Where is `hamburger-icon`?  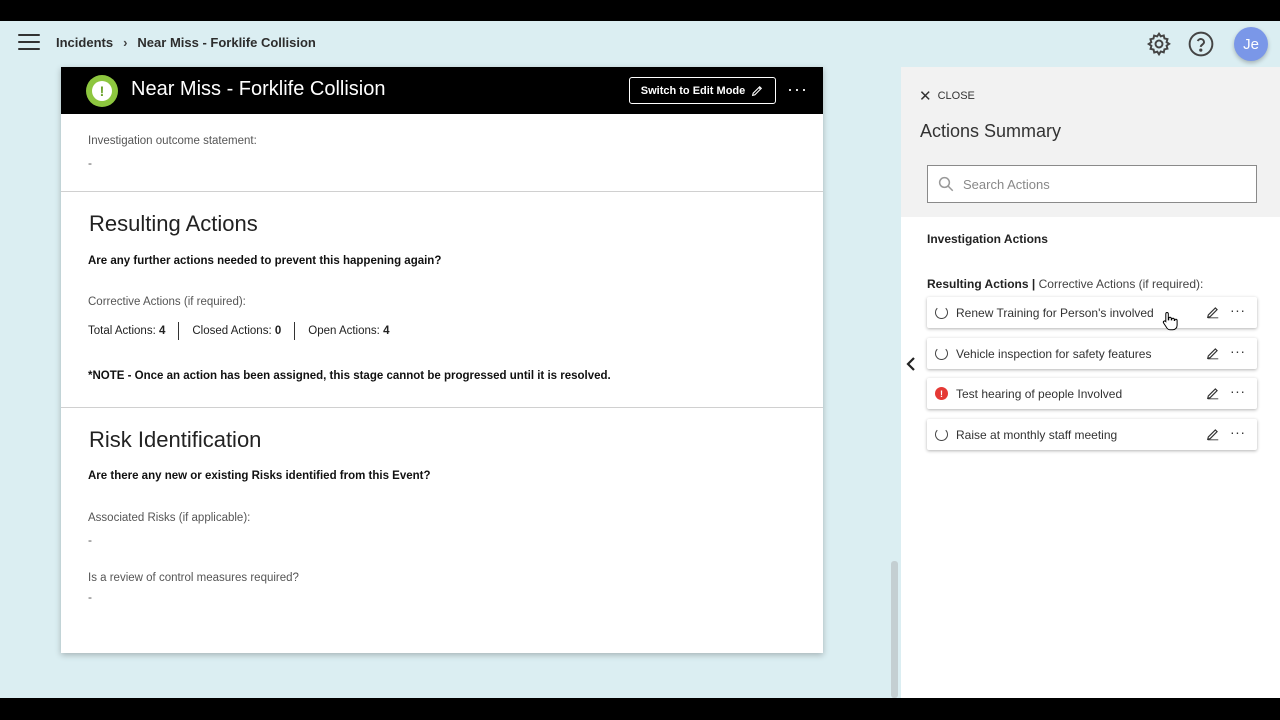
hamburger-icon is located at coordinates (29, 43).